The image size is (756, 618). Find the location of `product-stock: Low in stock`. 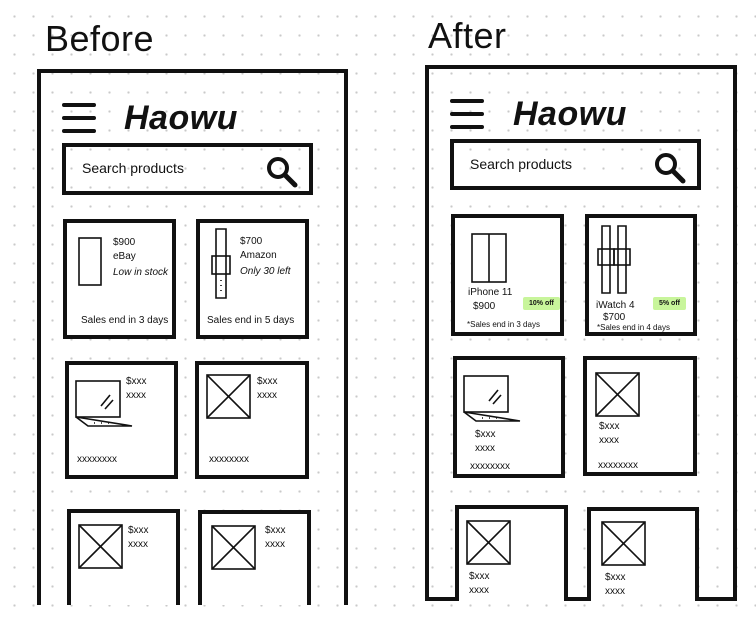

product-stock: Low in stock is located at coordinates (141, 272).